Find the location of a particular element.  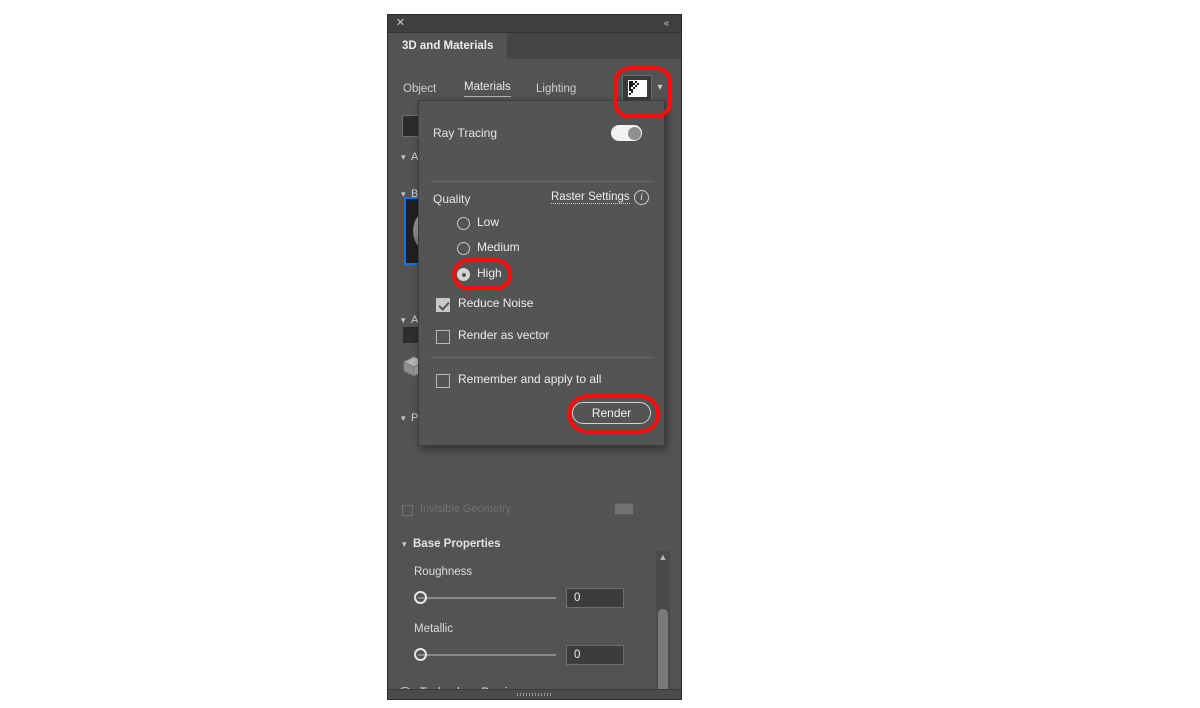

metallic-slider-knob is located at coordinates (420, 654).